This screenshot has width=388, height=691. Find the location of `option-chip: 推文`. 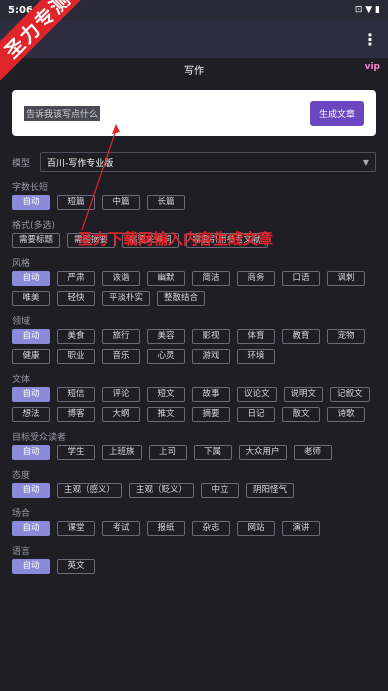

option-chip: 推文 is located at coordinates (166, 414).